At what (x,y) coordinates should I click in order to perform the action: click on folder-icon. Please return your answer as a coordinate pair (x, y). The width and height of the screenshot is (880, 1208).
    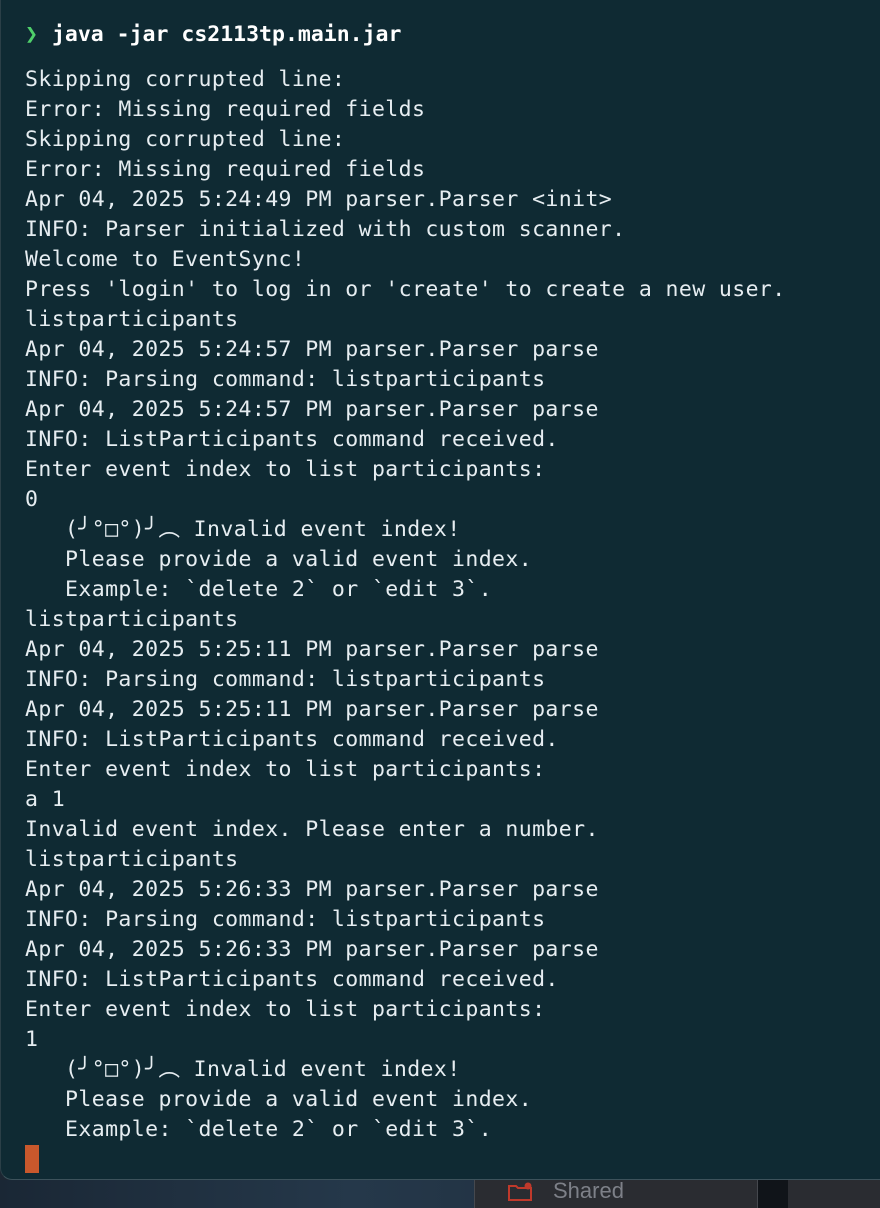
    Looking at the image, I should click on (520, 1191).